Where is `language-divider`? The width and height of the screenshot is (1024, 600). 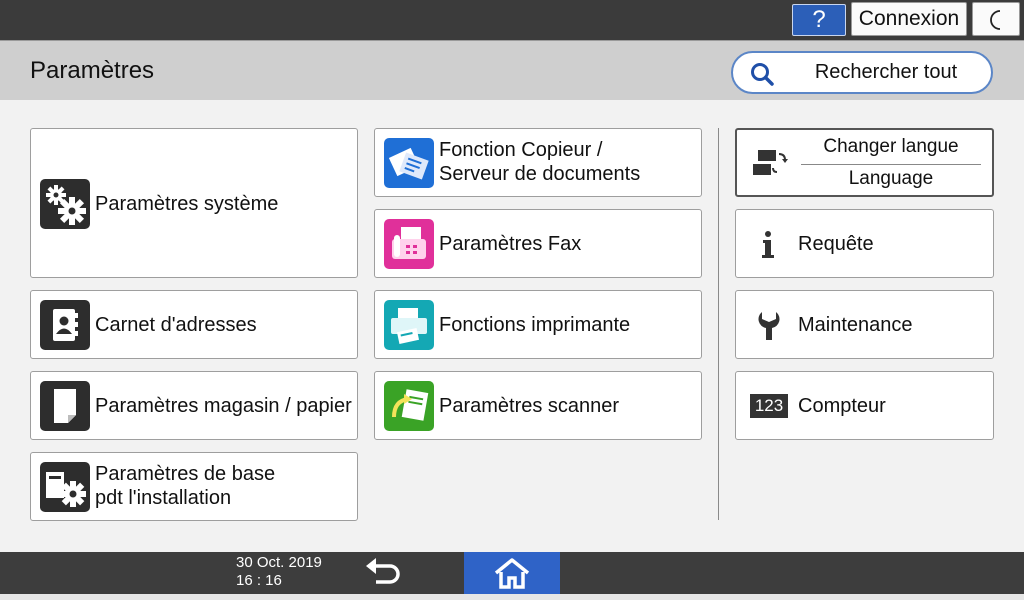
language-divider is located at coordinates (891, 164).